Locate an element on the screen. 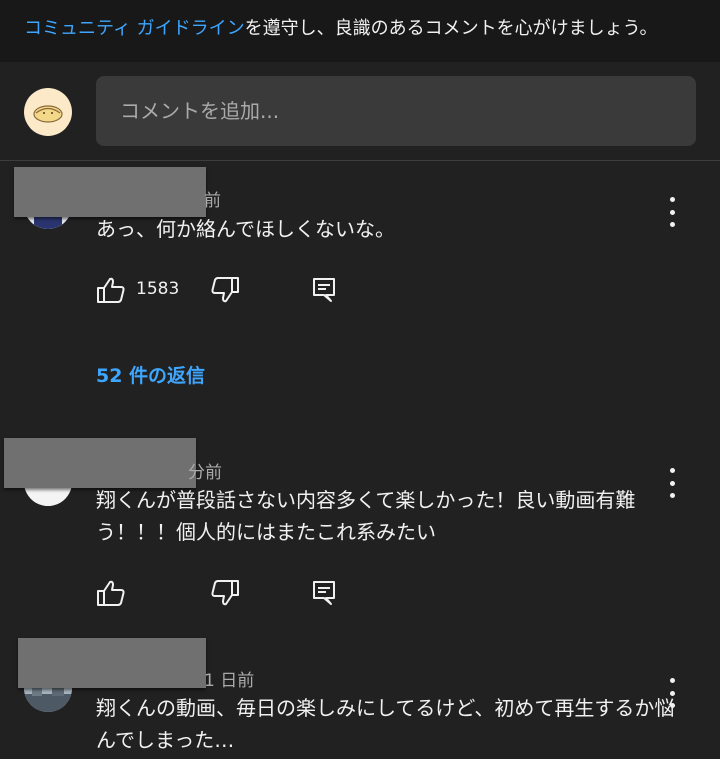 The height and width of the screenshot is (759, 720). user-avatar is located at coordinates (48, 112).